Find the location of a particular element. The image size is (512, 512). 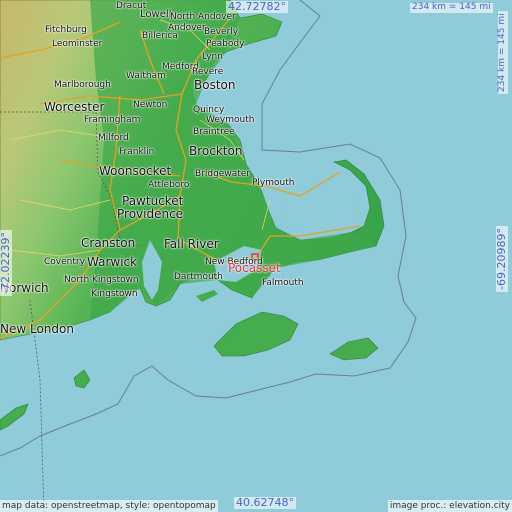

city-label-braintree: Braintree is located at coordinates (214, 132).